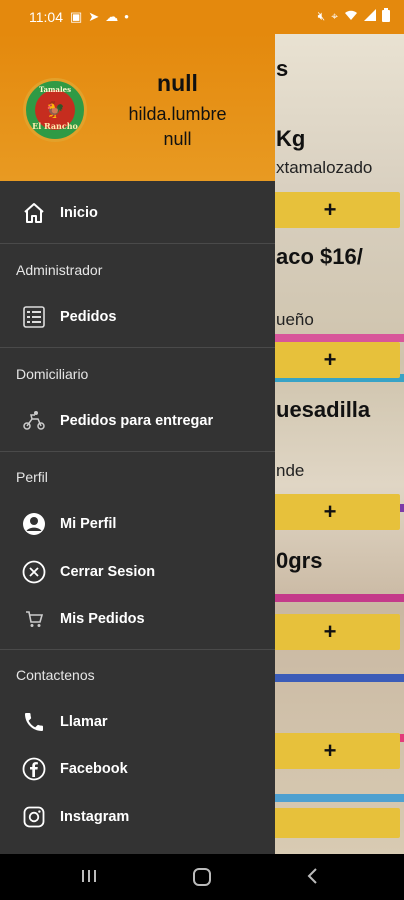  I want to click on menu-item-label: Instagram, so click(95, 816).